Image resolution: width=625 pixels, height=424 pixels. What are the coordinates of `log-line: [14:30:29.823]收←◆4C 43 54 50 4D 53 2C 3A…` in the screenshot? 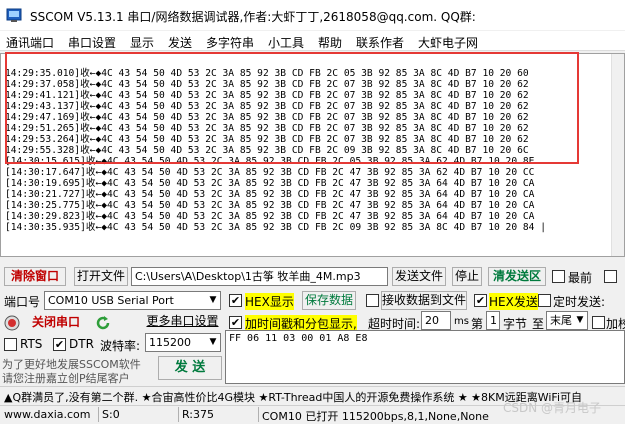 It's located at (270, 216).